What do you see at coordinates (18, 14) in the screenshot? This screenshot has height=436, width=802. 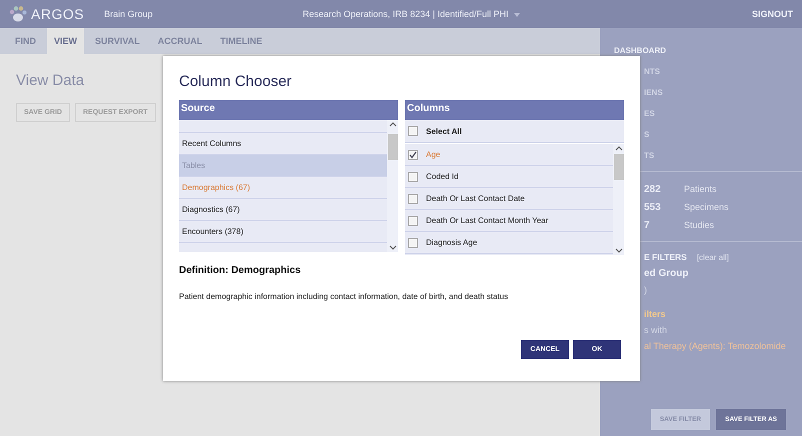 I see `paw-logo-icon` at bounding box center [18, 14].